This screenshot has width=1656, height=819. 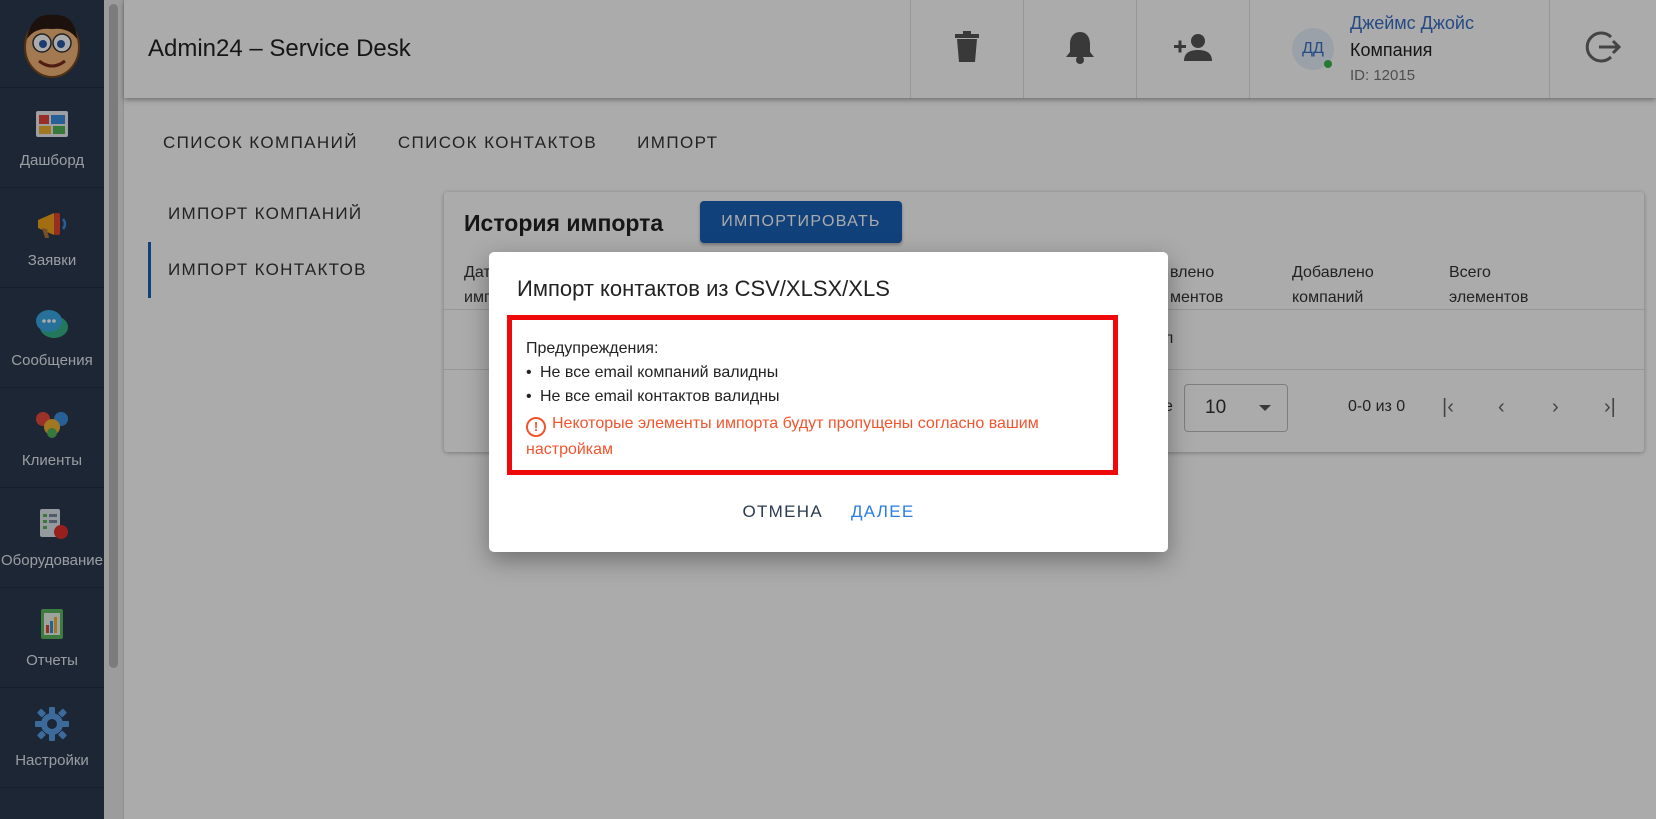 I want to click on alert-circle-icon: !, so click(x=536, y=427).